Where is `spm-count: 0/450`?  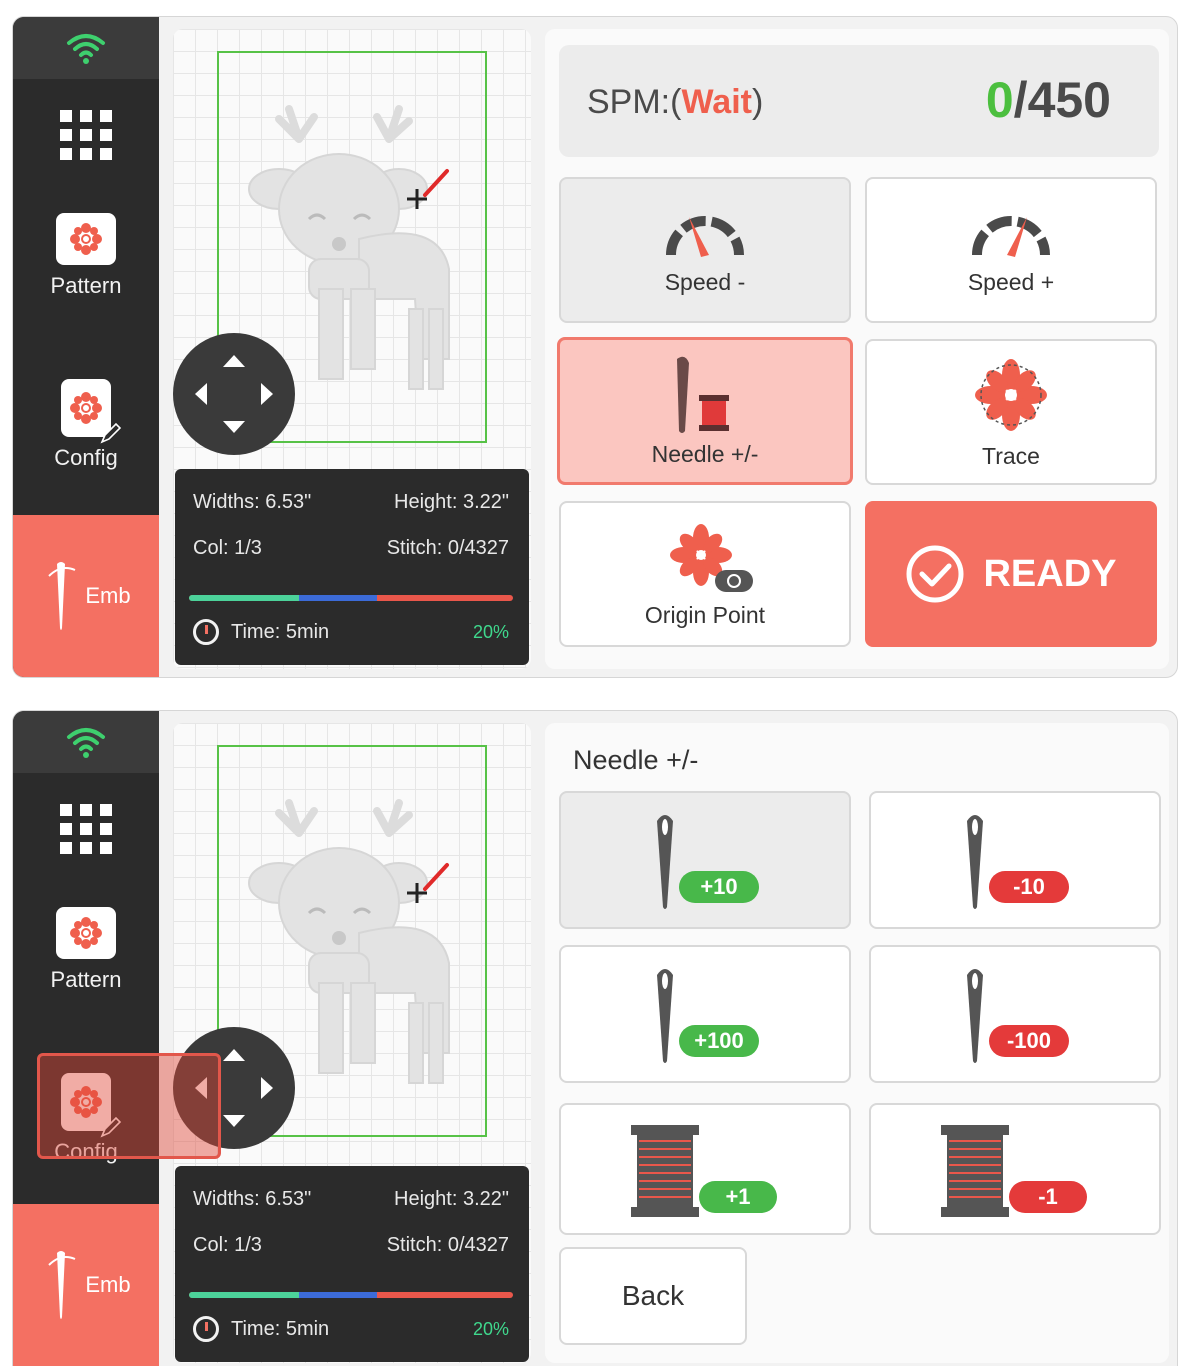 spm-count: 0/450 is located at coordinates (1048, 100).